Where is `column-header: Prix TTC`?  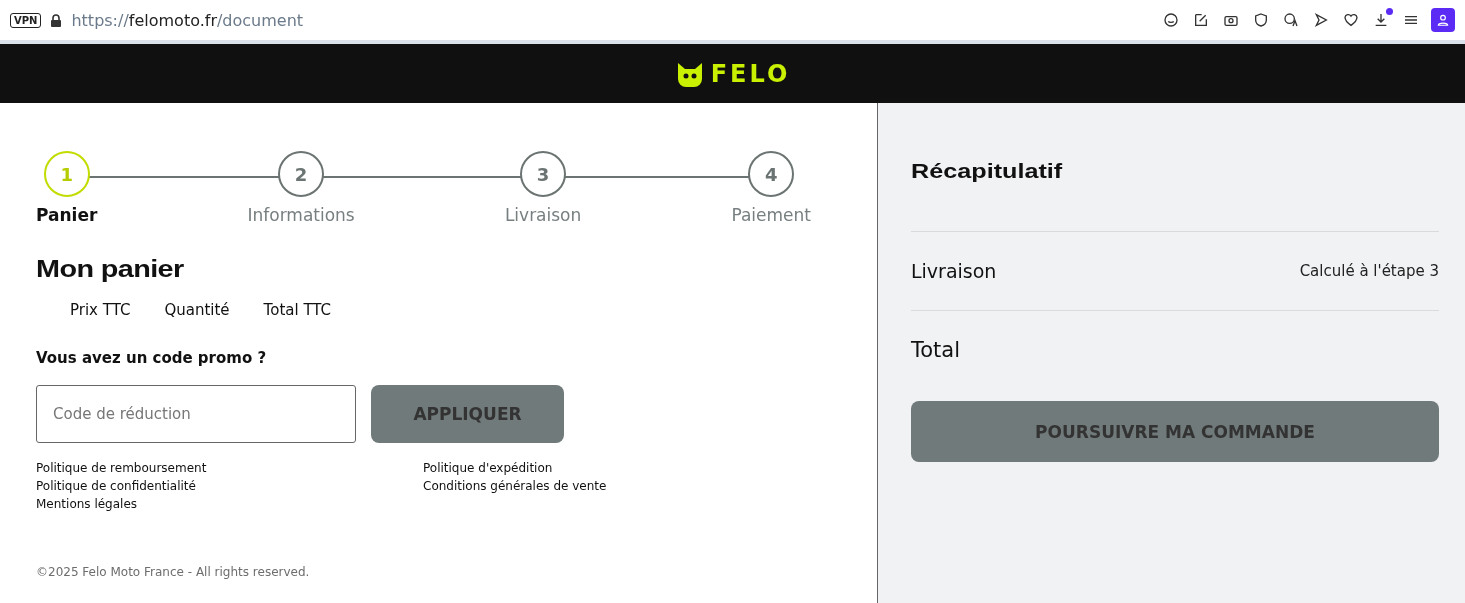 column-header: Prix TTC is located at coordinates (100, 310).